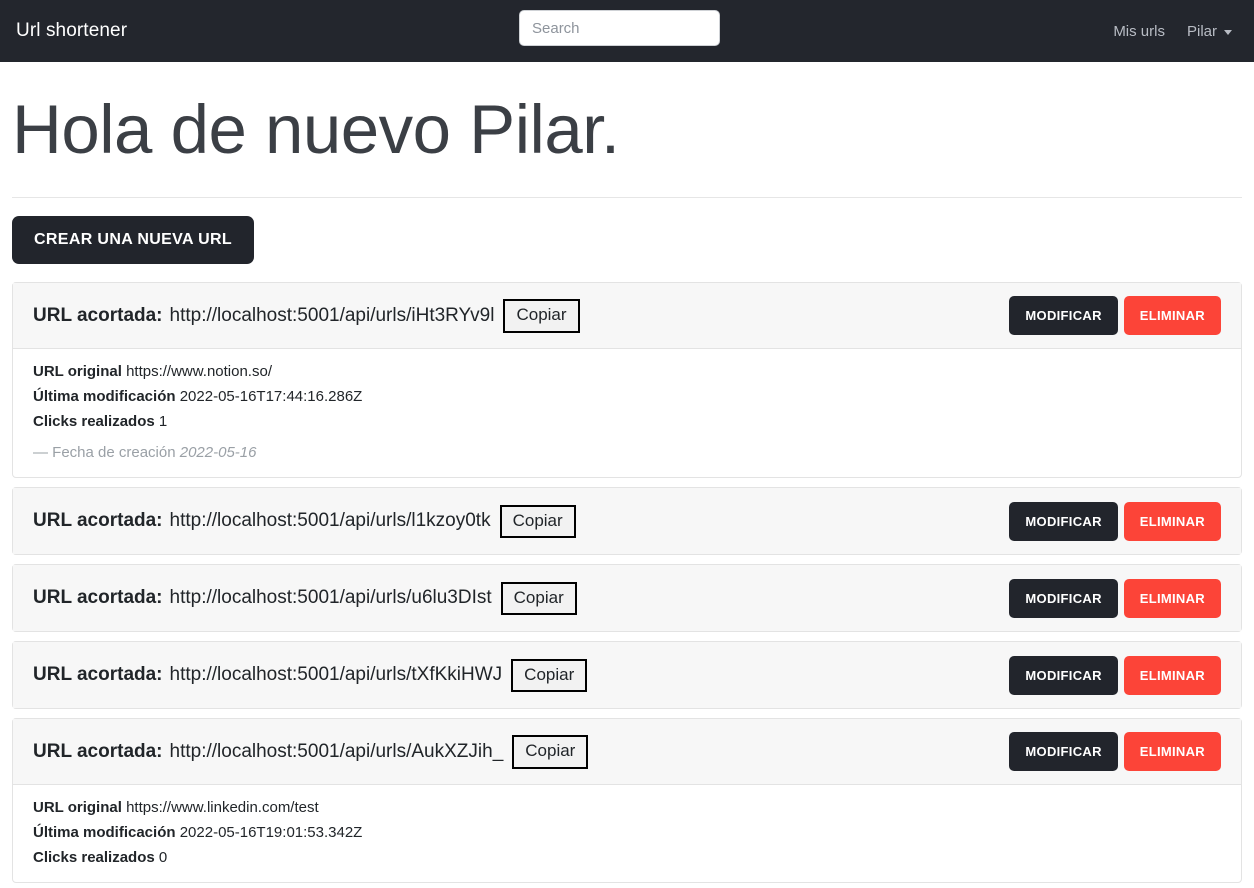 The image size is (1254, 888). Describe the element at coordinates (218, 453) in the screenshot. I see `creation-date-value: 2022-05-16` at that location.